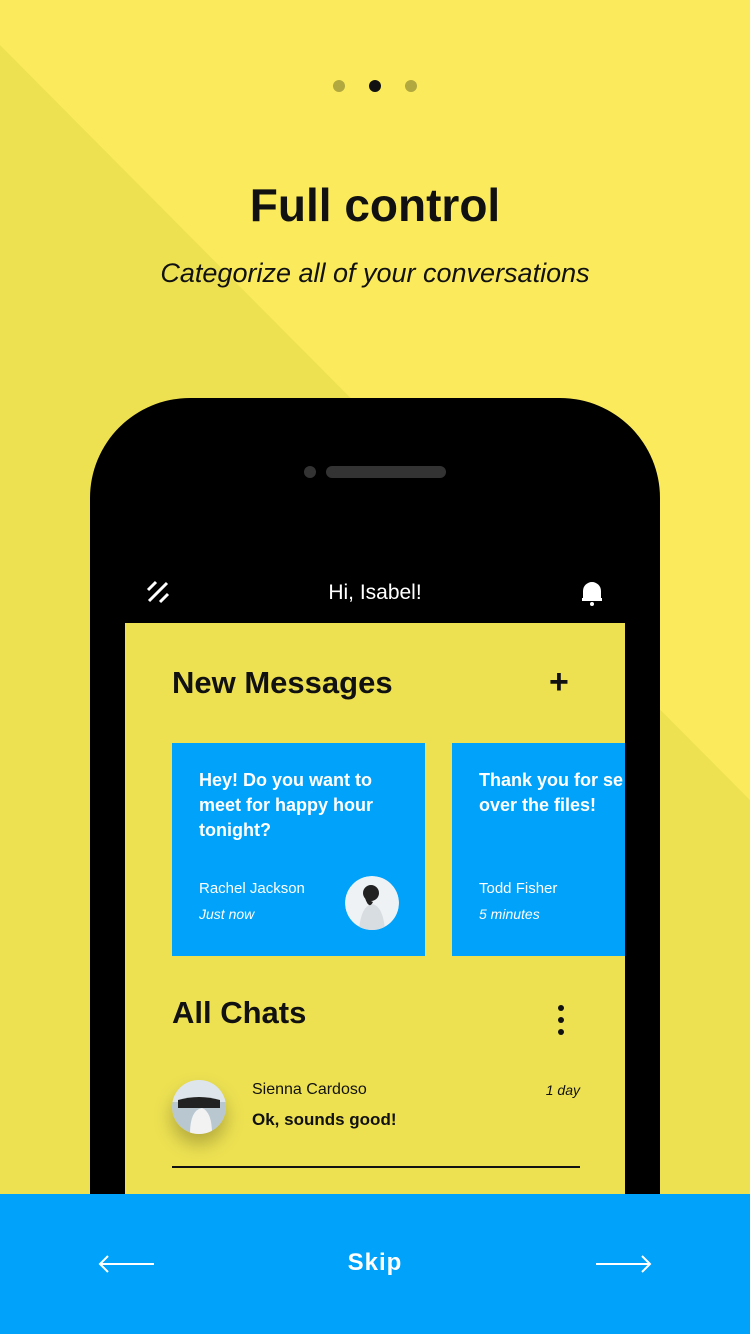 This screenshot has width=750, height=1334. I want to click on card-message: Thank you for se over the files!, so click(551, 792).